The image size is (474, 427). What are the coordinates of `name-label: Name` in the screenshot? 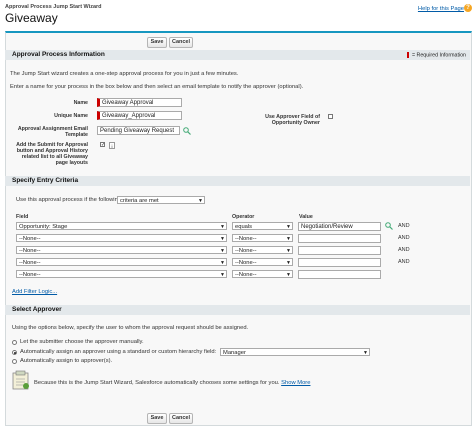 It's located at (80, 103).